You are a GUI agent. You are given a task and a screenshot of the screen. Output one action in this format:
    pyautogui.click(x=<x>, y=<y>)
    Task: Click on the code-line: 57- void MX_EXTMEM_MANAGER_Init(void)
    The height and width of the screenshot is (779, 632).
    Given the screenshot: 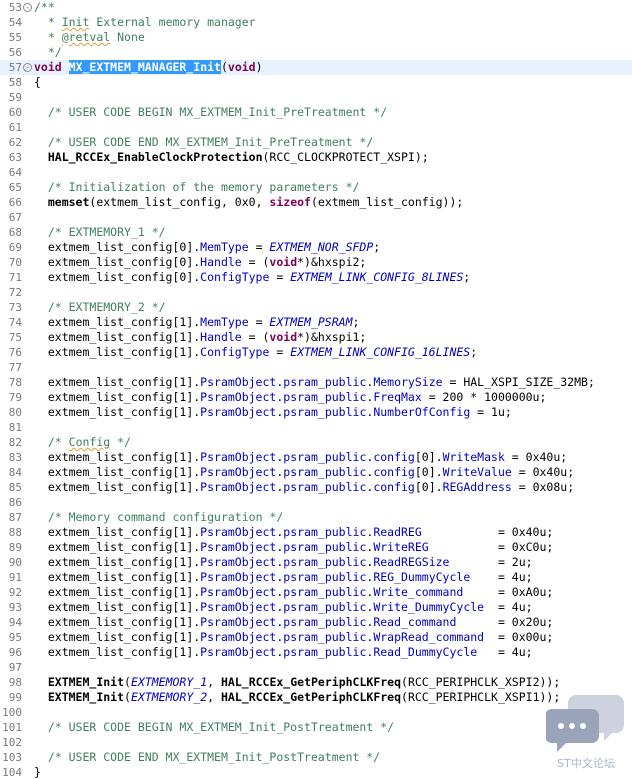 What is the action you would take?
    pyautogui.click(x=316, y=67)
    